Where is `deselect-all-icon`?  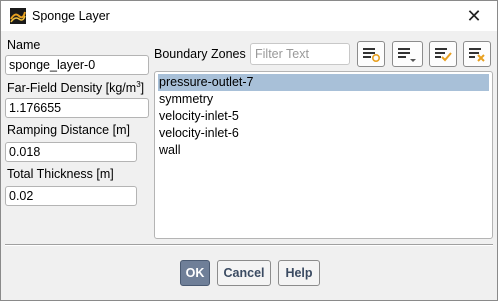
deselect-all-icon is located at coordinates (477, 55).